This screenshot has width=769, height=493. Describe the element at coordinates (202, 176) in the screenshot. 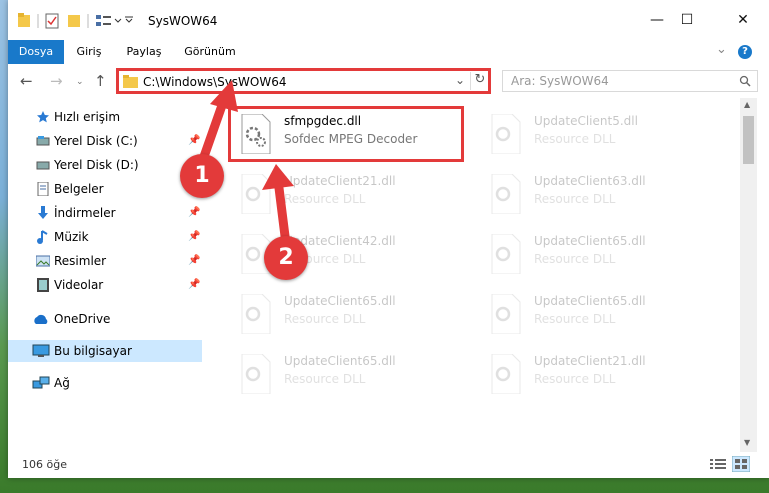

I see `step-1-badge: 1` at that location.